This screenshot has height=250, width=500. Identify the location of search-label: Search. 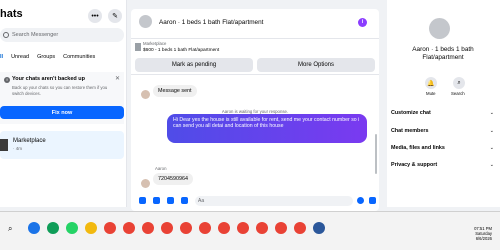
(458, 93).